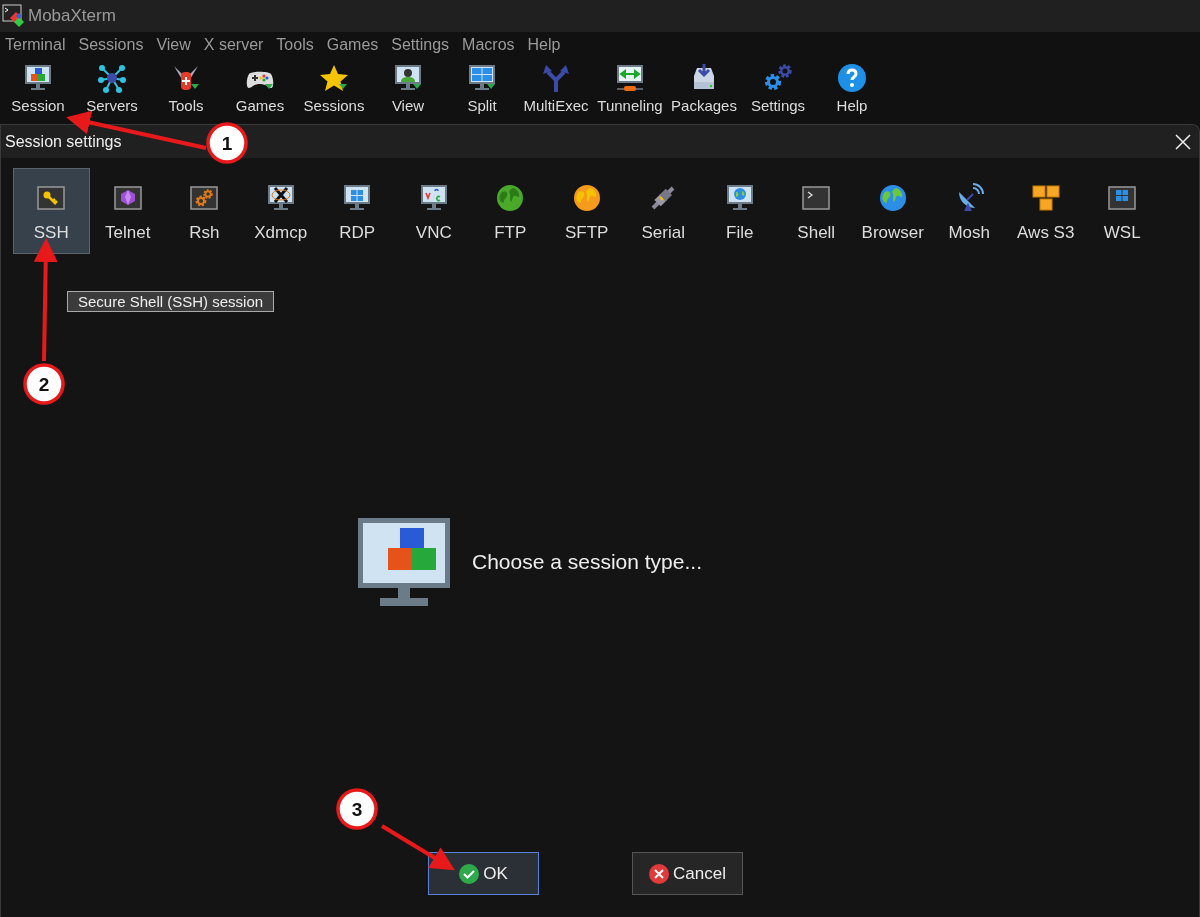 Image resolution: width=1200 pixels, height=917 pixels. Describe the element at coordinates (816, 211) in the screenshot. I see `session-type-button: Shell` at that location.